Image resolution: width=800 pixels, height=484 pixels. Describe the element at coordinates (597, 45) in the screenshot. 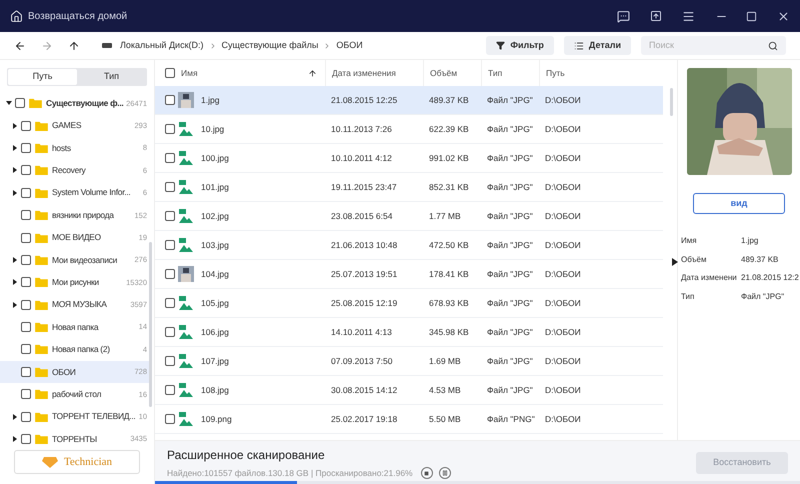

I see `details-button: Детали` at that location.